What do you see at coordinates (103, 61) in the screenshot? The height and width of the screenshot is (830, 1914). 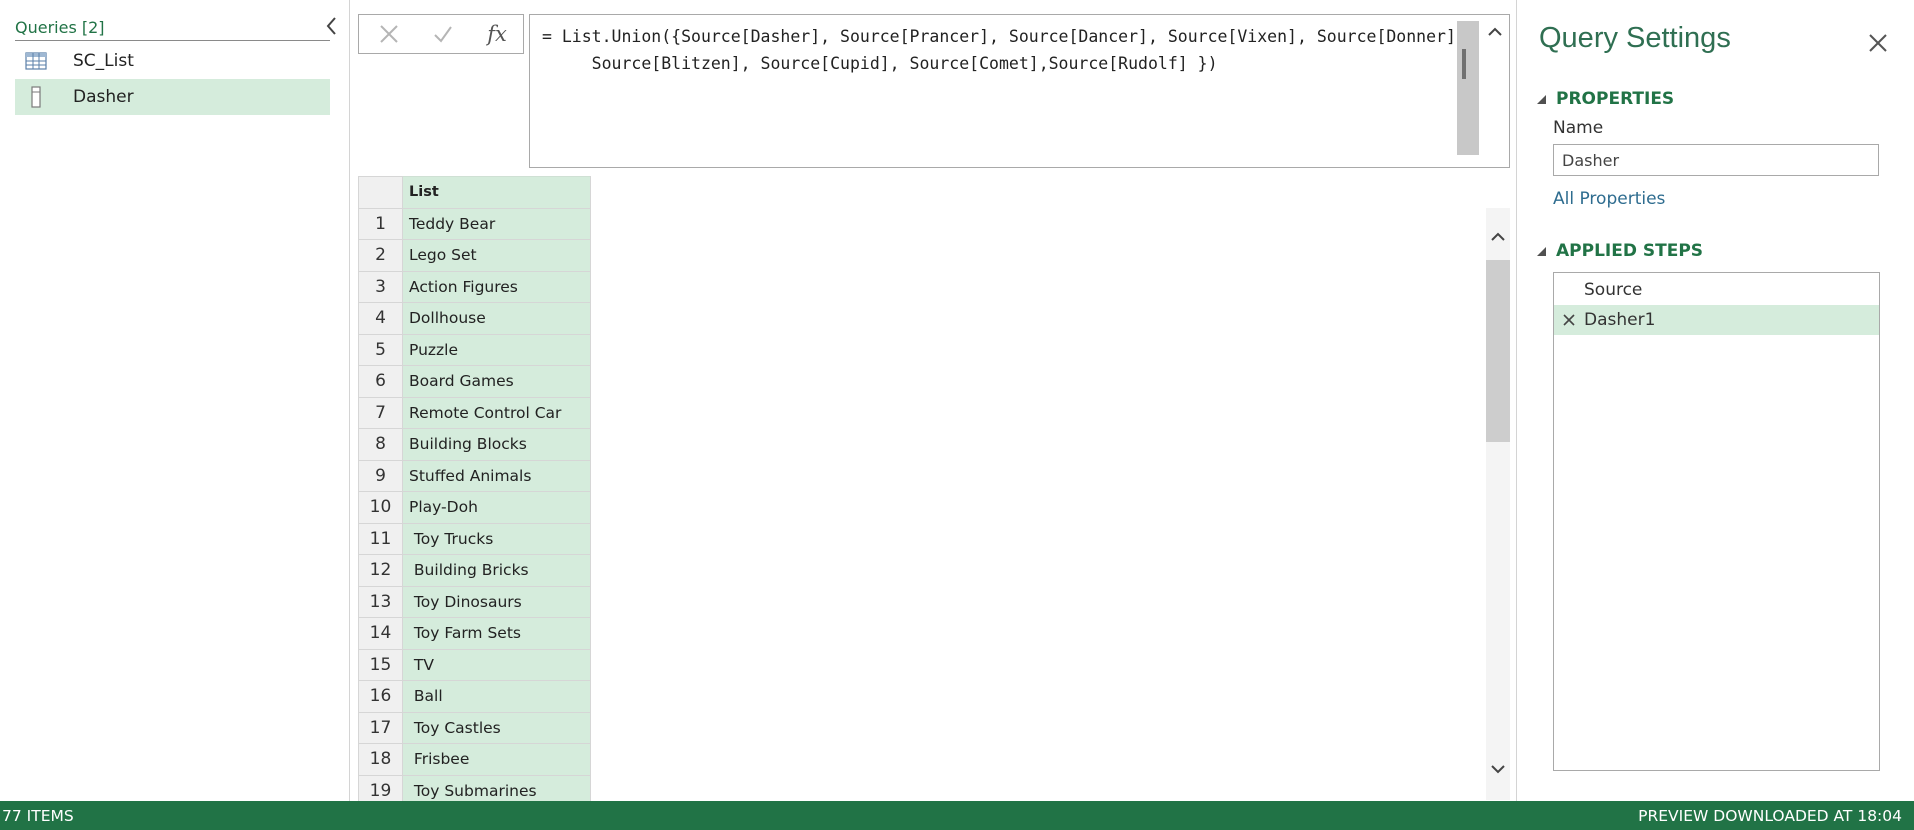 I see `query-item-label: SC_List` at bounding box center [103, 61].